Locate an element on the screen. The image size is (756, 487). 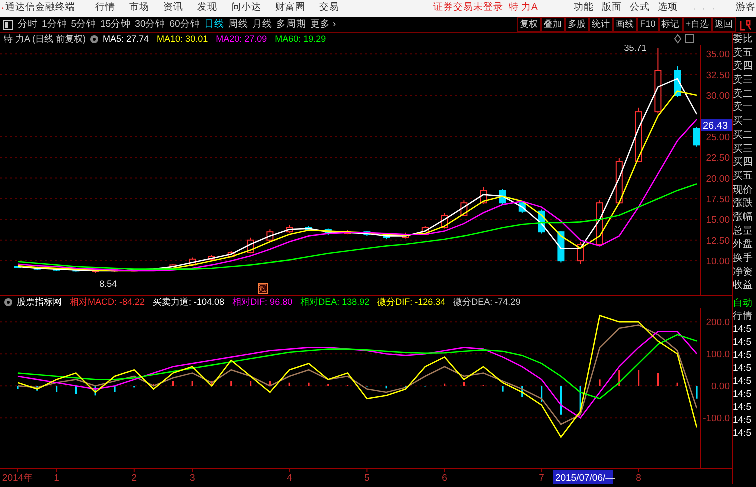
event-marker: 冠 is located at coordinates (263, 288).